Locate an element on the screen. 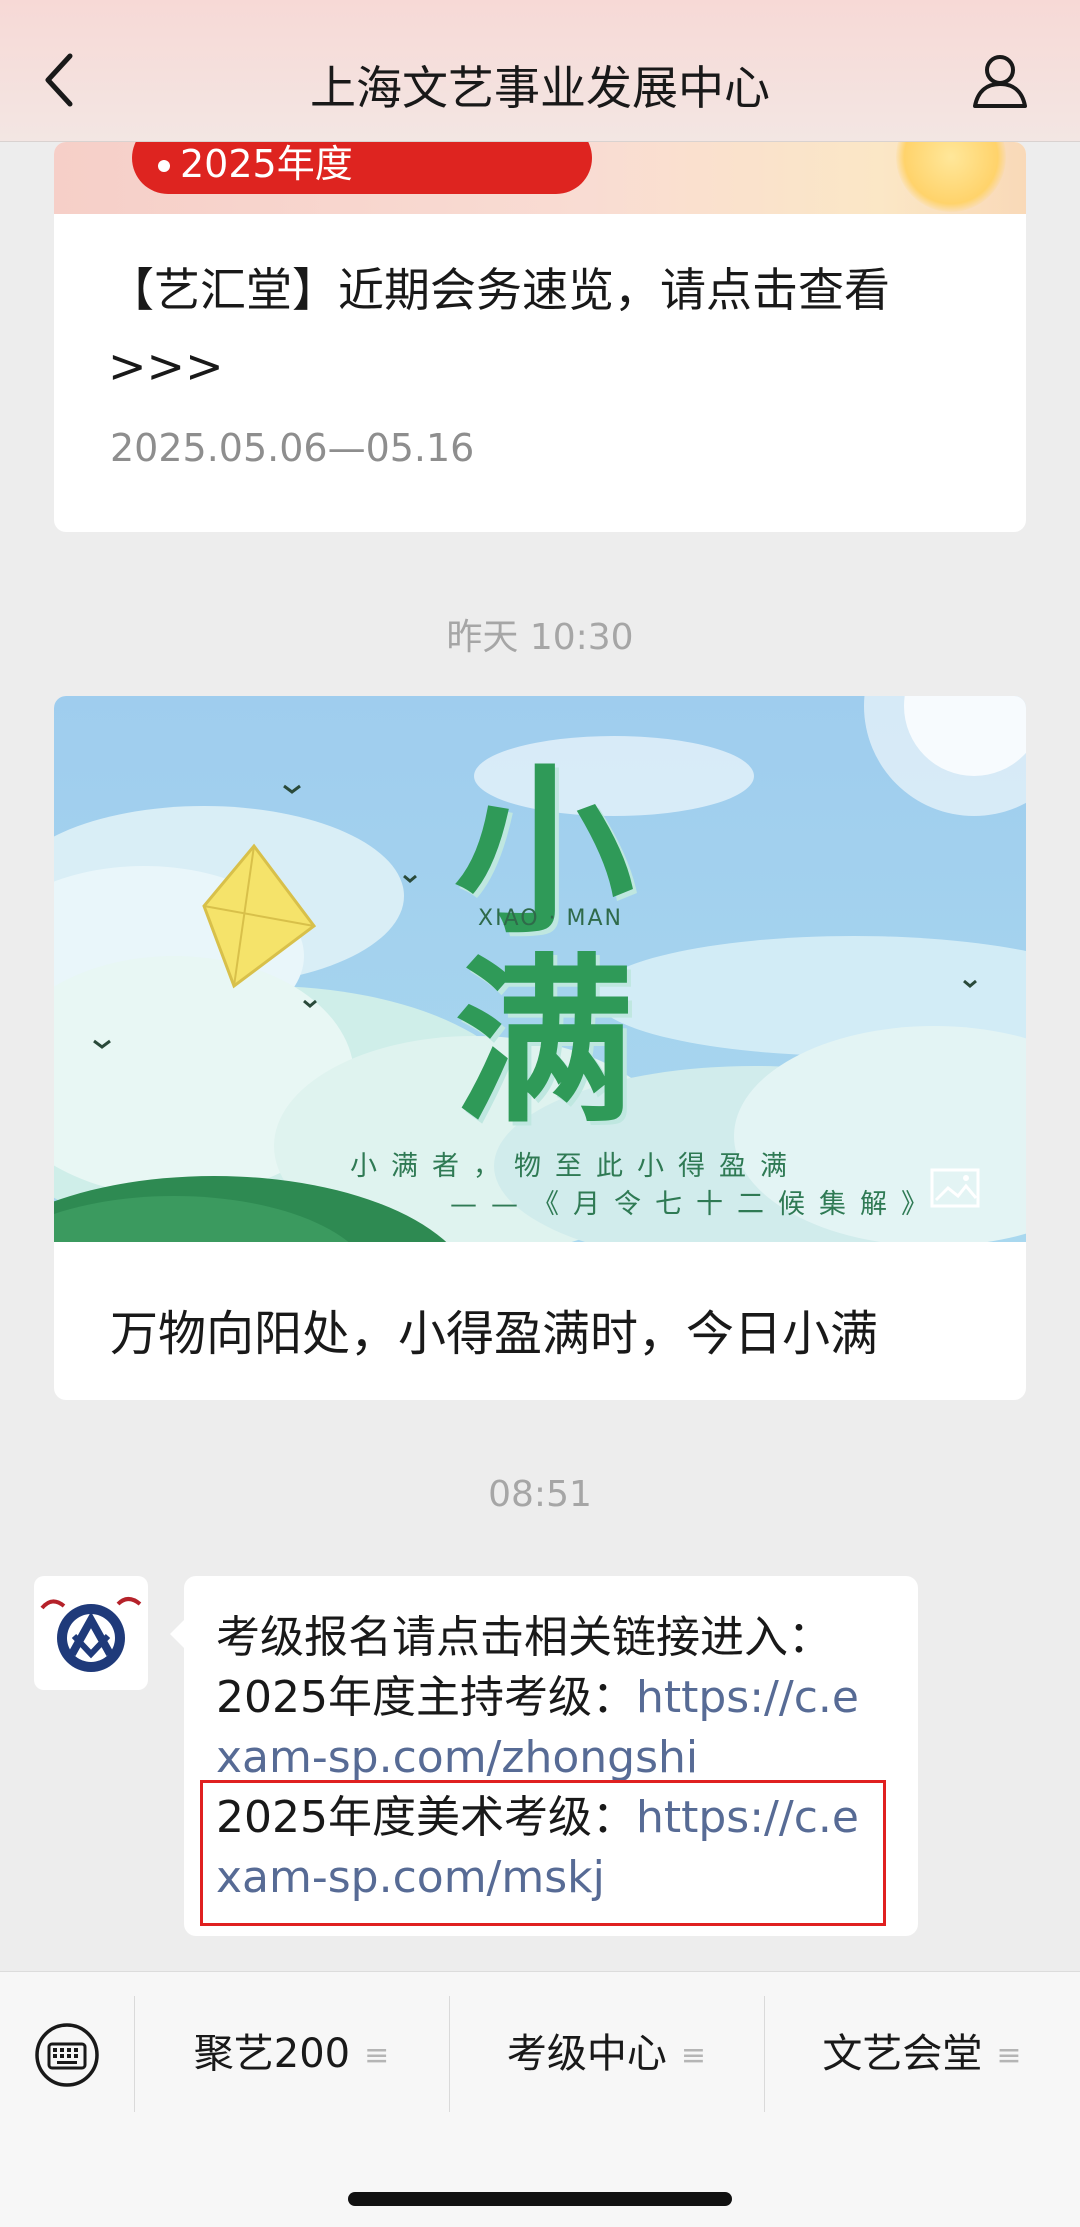 The height and width of the screenshot is (2227, 1080). nav-header: 上海文艺事业发展中心 is located at coordinates (540, 71).